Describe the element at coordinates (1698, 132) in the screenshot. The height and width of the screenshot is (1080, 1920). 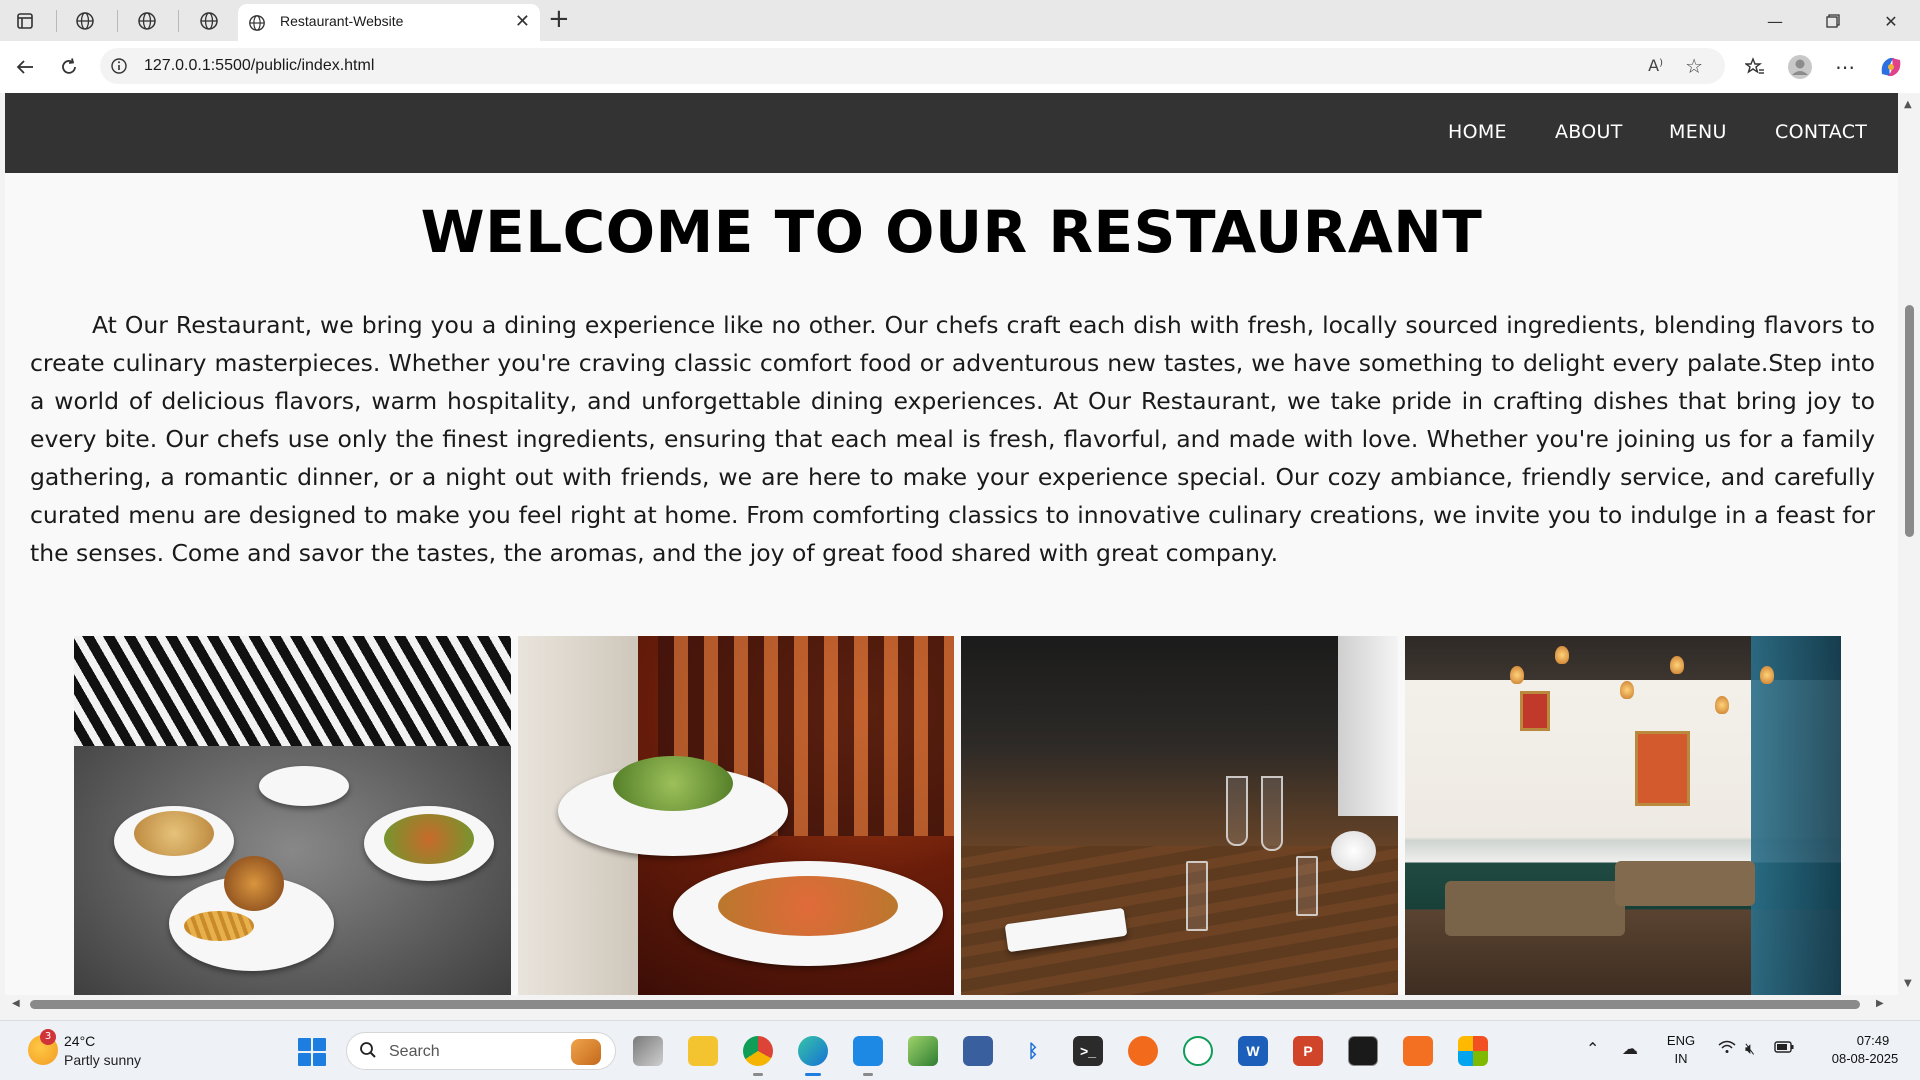
I see `nav-menu-link: MENU` at that location.